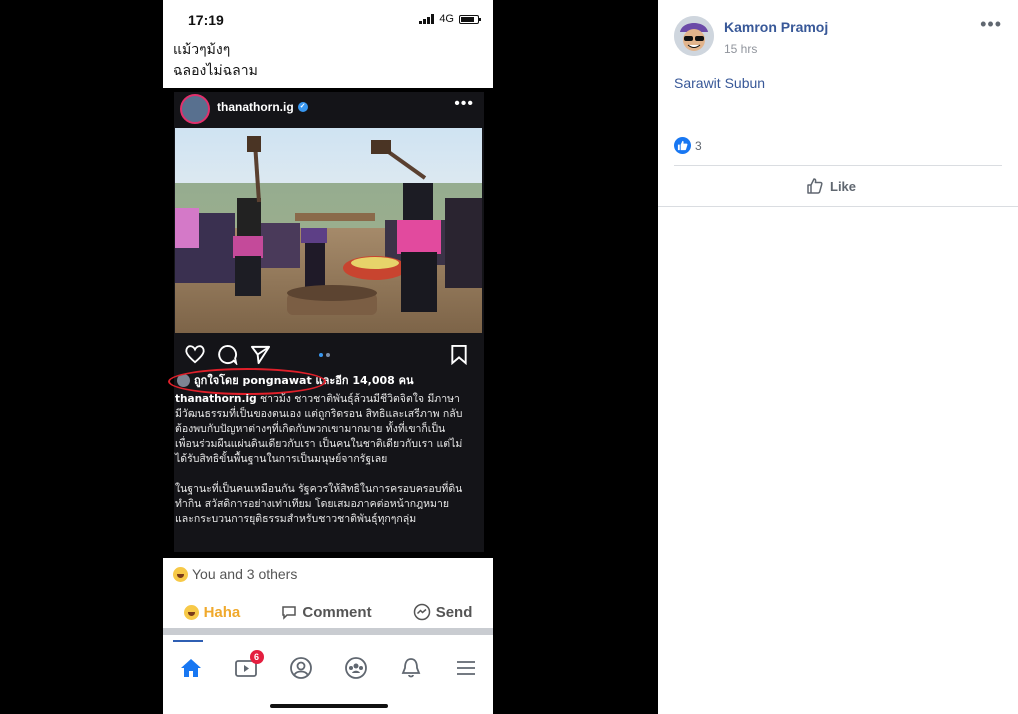  Describe the element at coordinates (815, 186) in the screenshot. I see `thumbs-up-outline-icon` at that location.